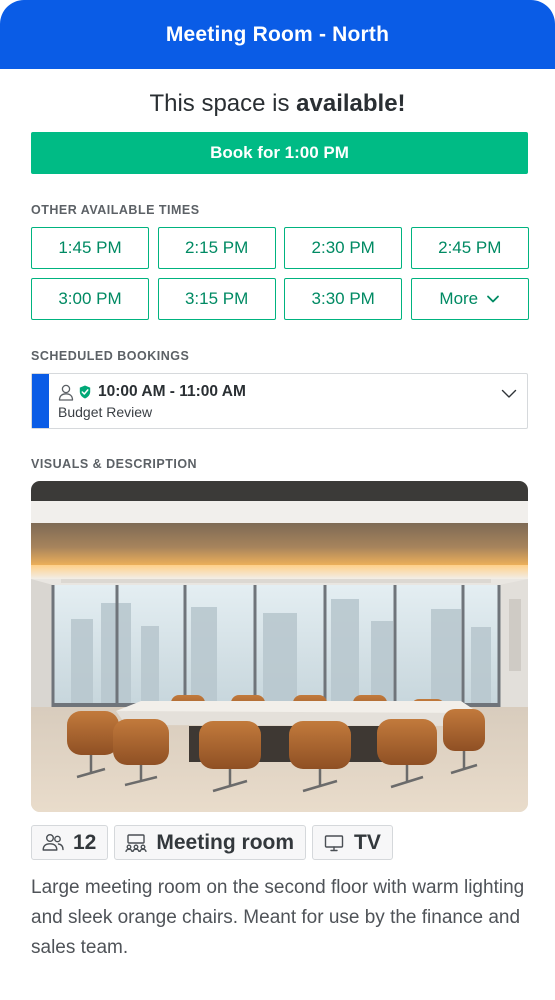 The width and height of the screenshot is (555, 1000). What do you see at coordinates (351, 103) in the screenshot?
I see `status-highlight: available!` at bounding box center [351, 103].